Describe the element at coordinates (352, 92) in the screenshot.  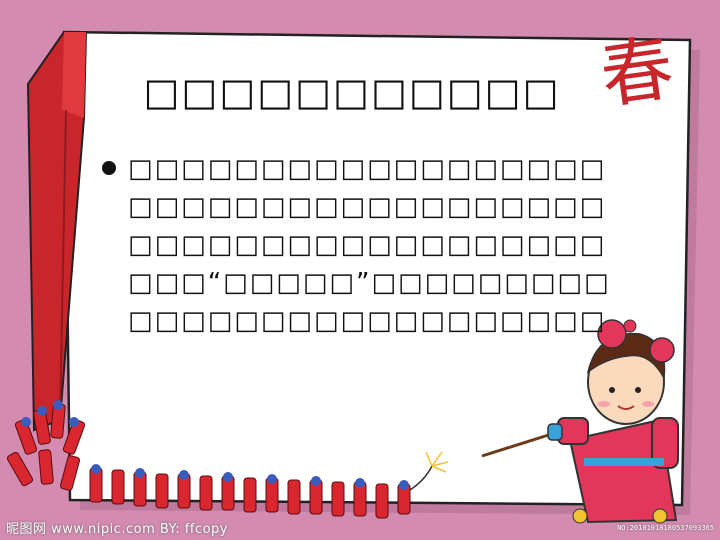
I see `slide-title: □□□□□□□□□□□` at that location.